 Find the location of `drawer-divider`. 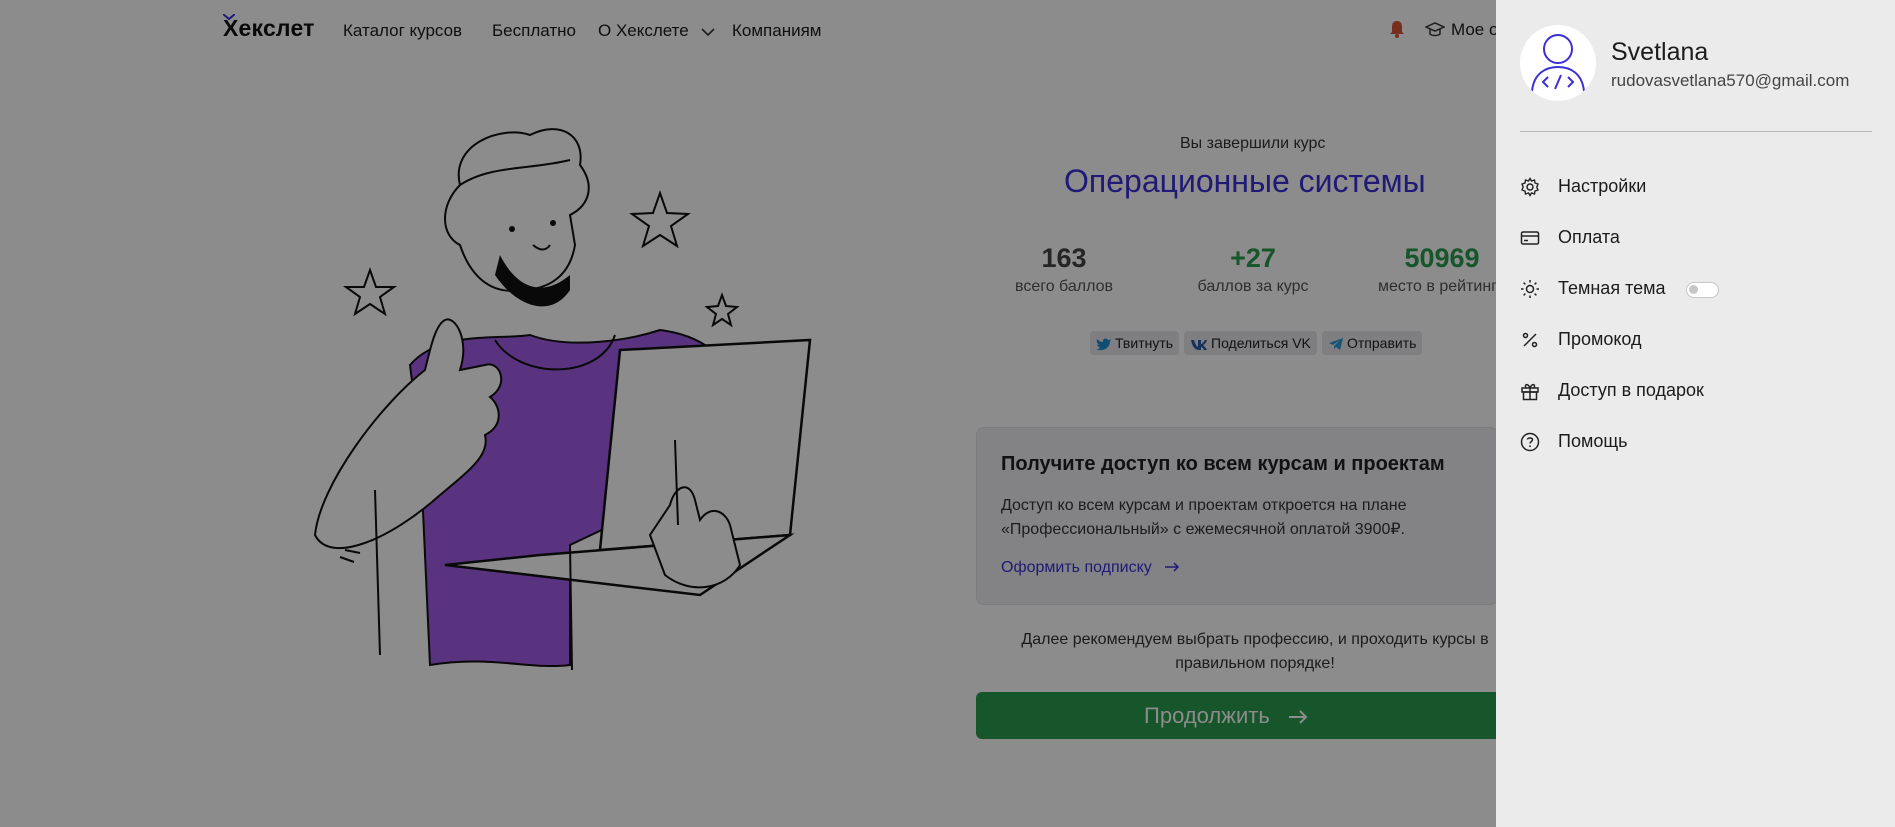

drawer-divider is located at coordinates (1696, 131).